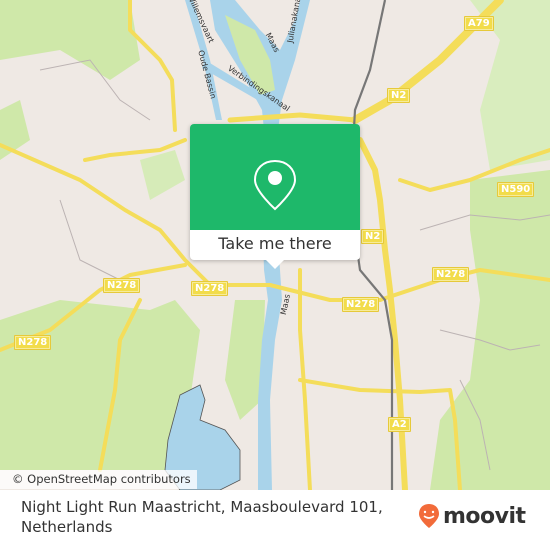  What do you see at coordinates (70, 40) in the screenshot?
I see `park-area-northwest` at bounding box center [70, 40].